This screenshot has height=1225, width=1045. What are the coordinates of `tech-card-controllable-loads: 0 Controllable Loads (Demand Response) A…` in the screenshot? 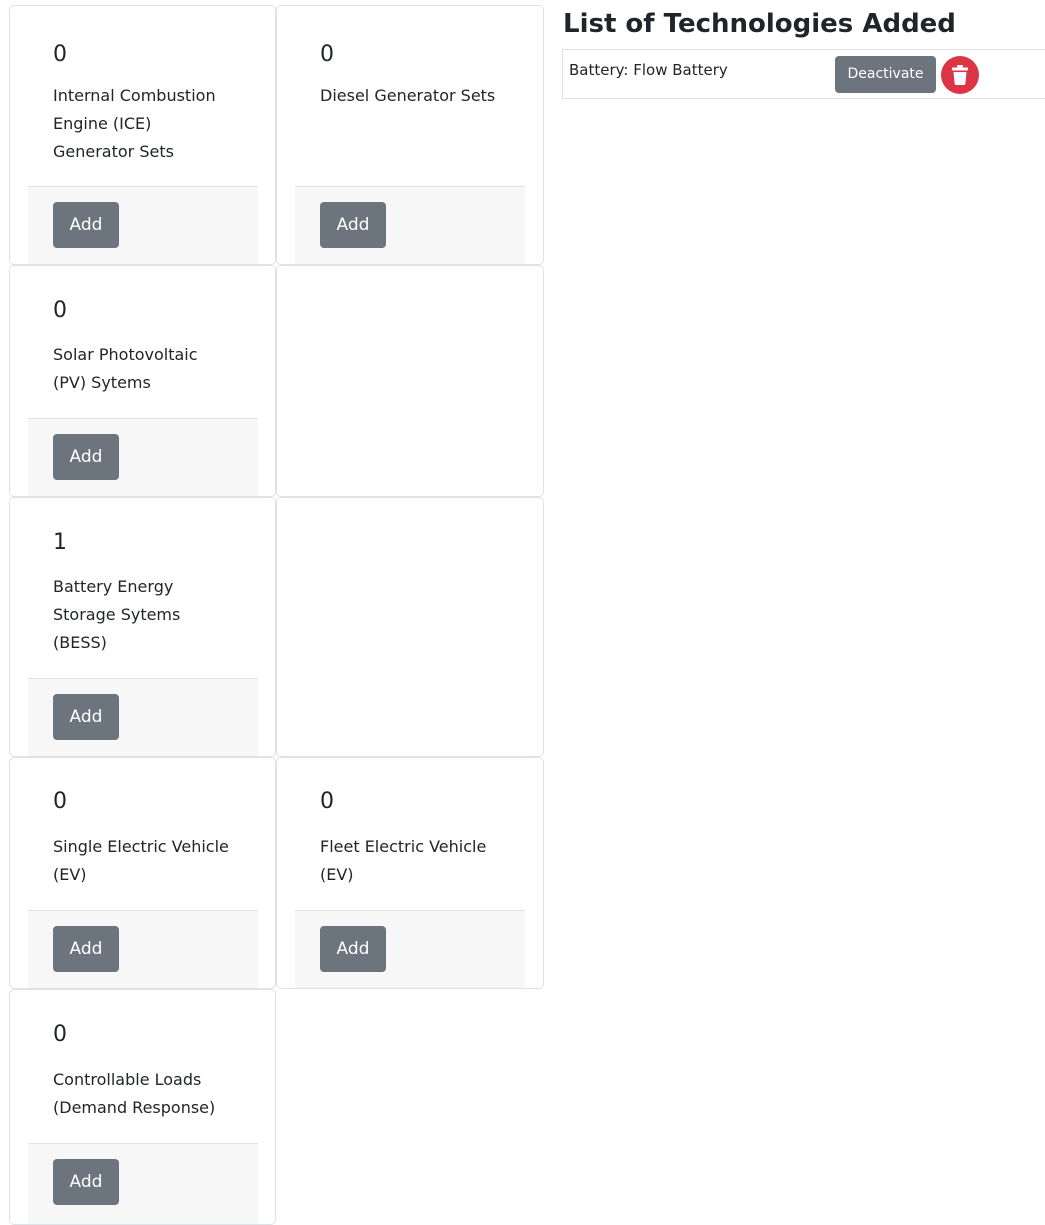 It's located at (142, 1107).